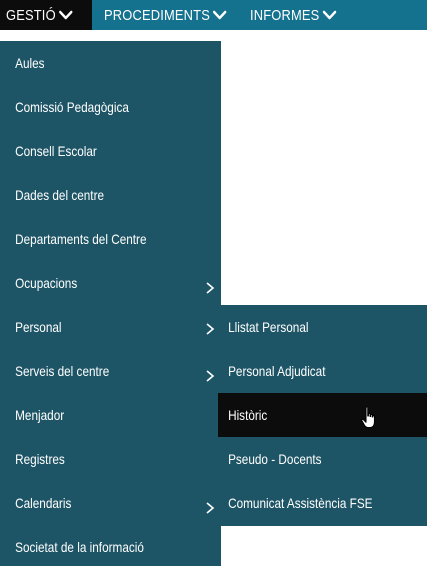  I want to click on menu-item-consell-escolar: Consell Escolar, so click(110, 151).